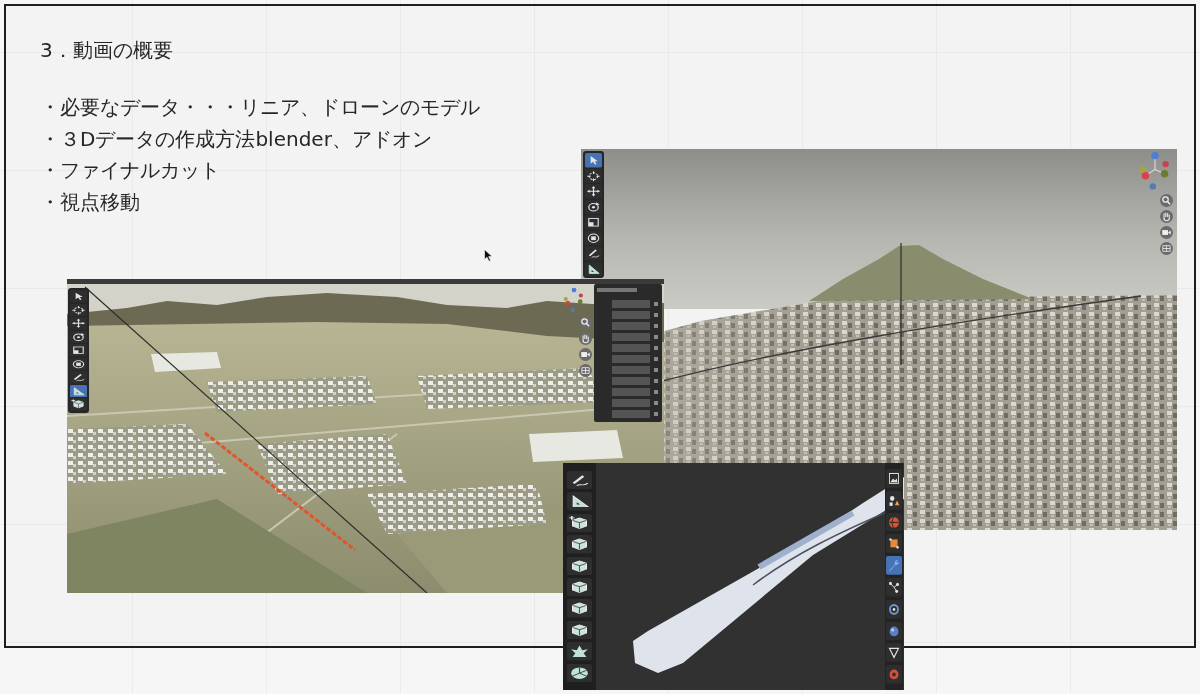  I want to click on mouse-pointer-icon, so click(488, 255).